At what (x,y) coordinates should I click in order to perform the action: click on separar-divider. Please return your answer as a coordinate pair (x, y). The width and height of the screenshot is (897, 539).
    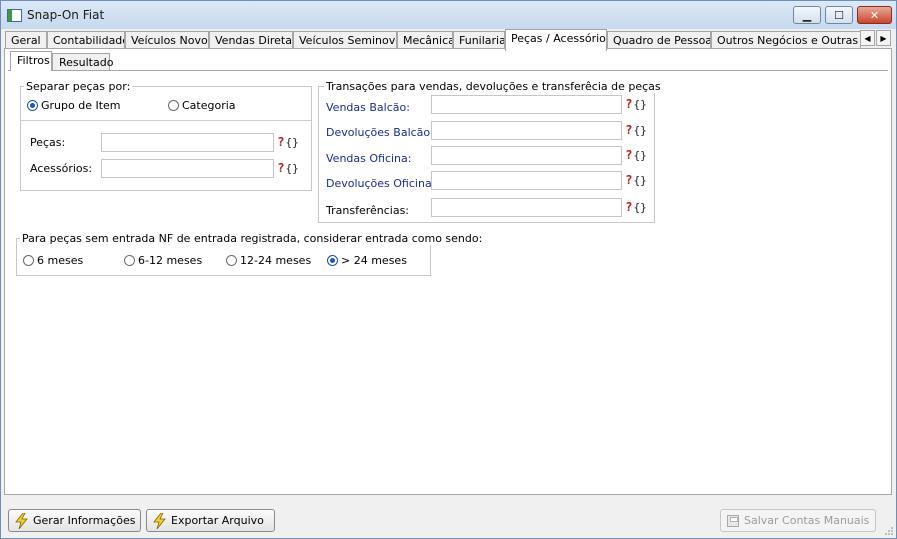
    Looking at the image, I should click on (166, 120).